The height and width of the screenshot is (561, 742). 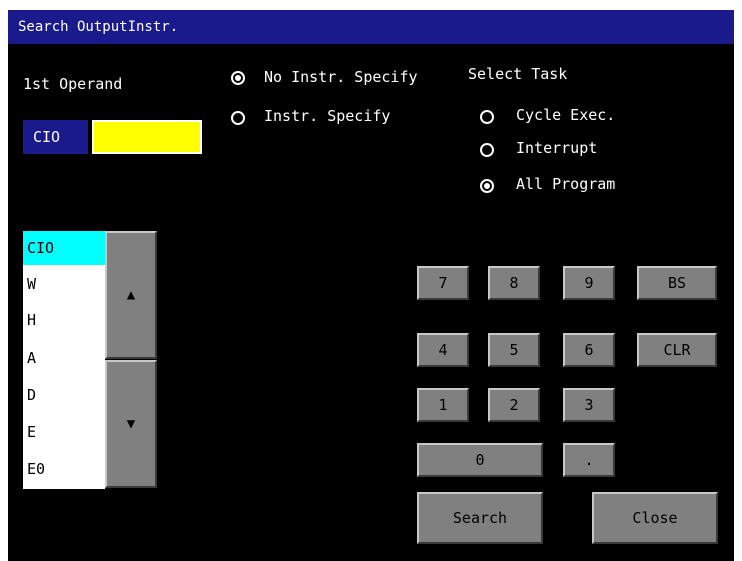 I want to click on search-button: Search, so click(x=480, y=518).